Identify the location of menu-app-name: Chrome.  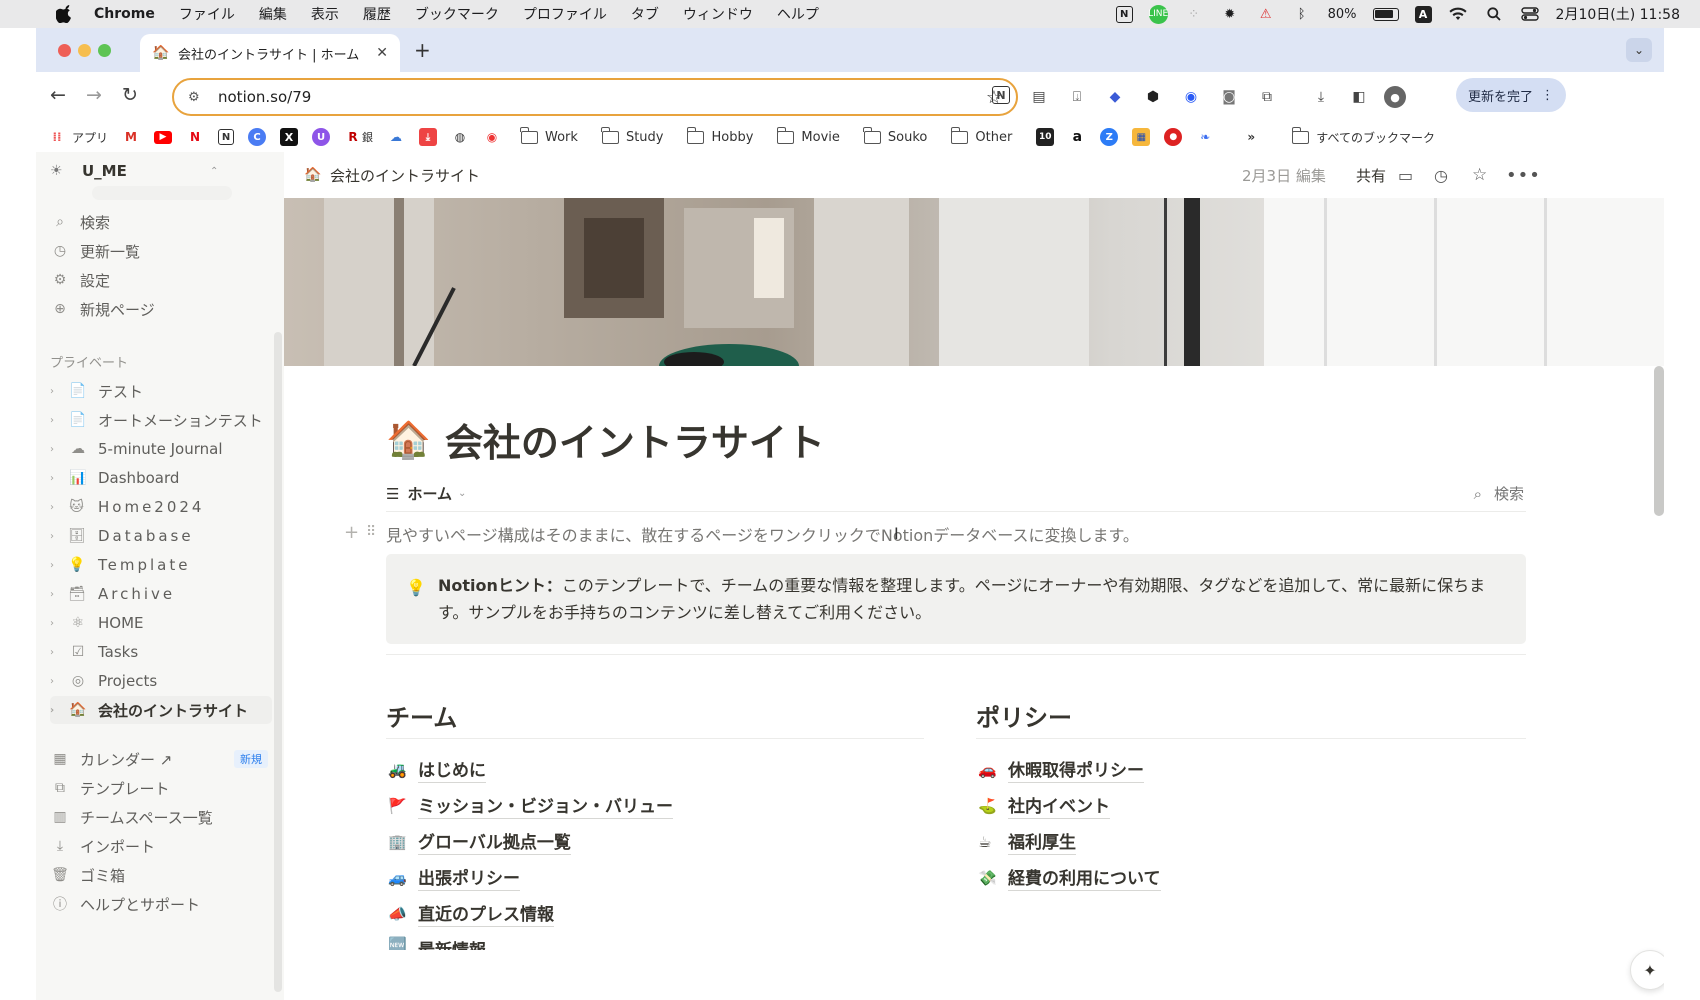
(124, 14).